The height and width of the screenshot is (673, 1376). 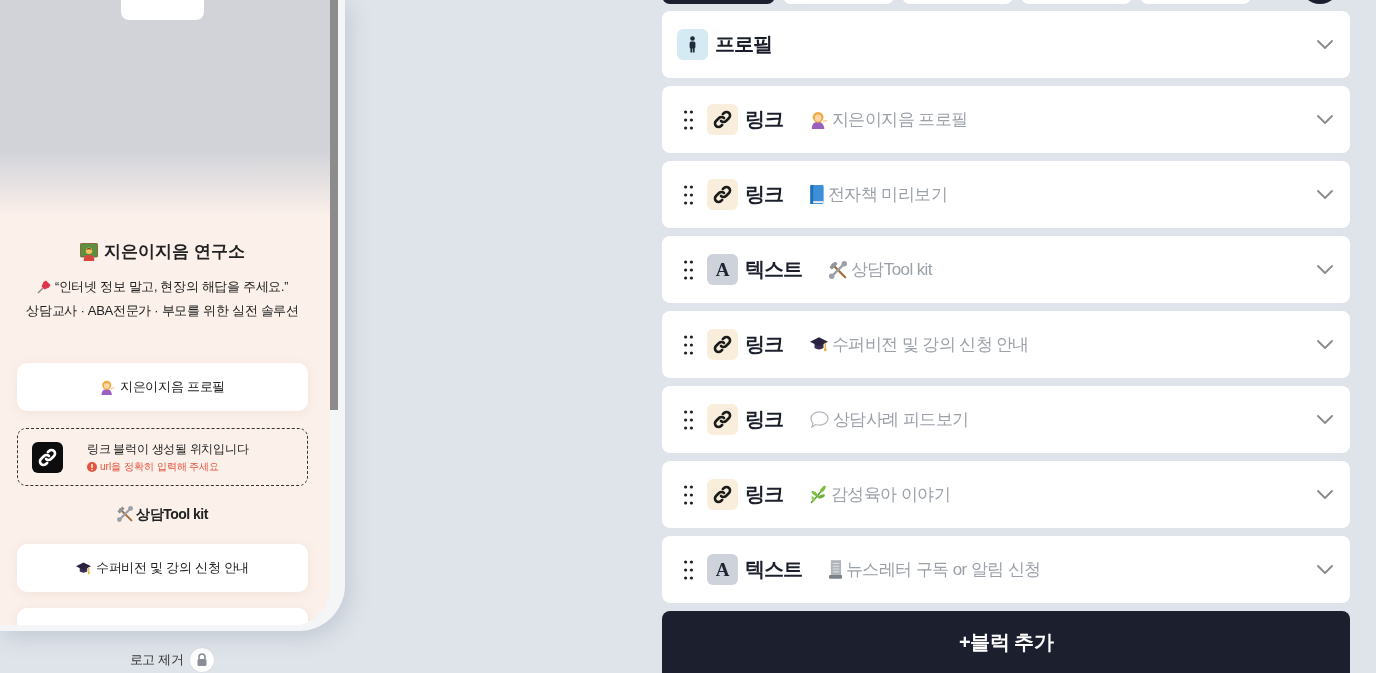 What do you see at coordinates (174, 252) in the screenshot?
I see `profile-title: 지은이지음 연구소` at bounding box center [174, 252].